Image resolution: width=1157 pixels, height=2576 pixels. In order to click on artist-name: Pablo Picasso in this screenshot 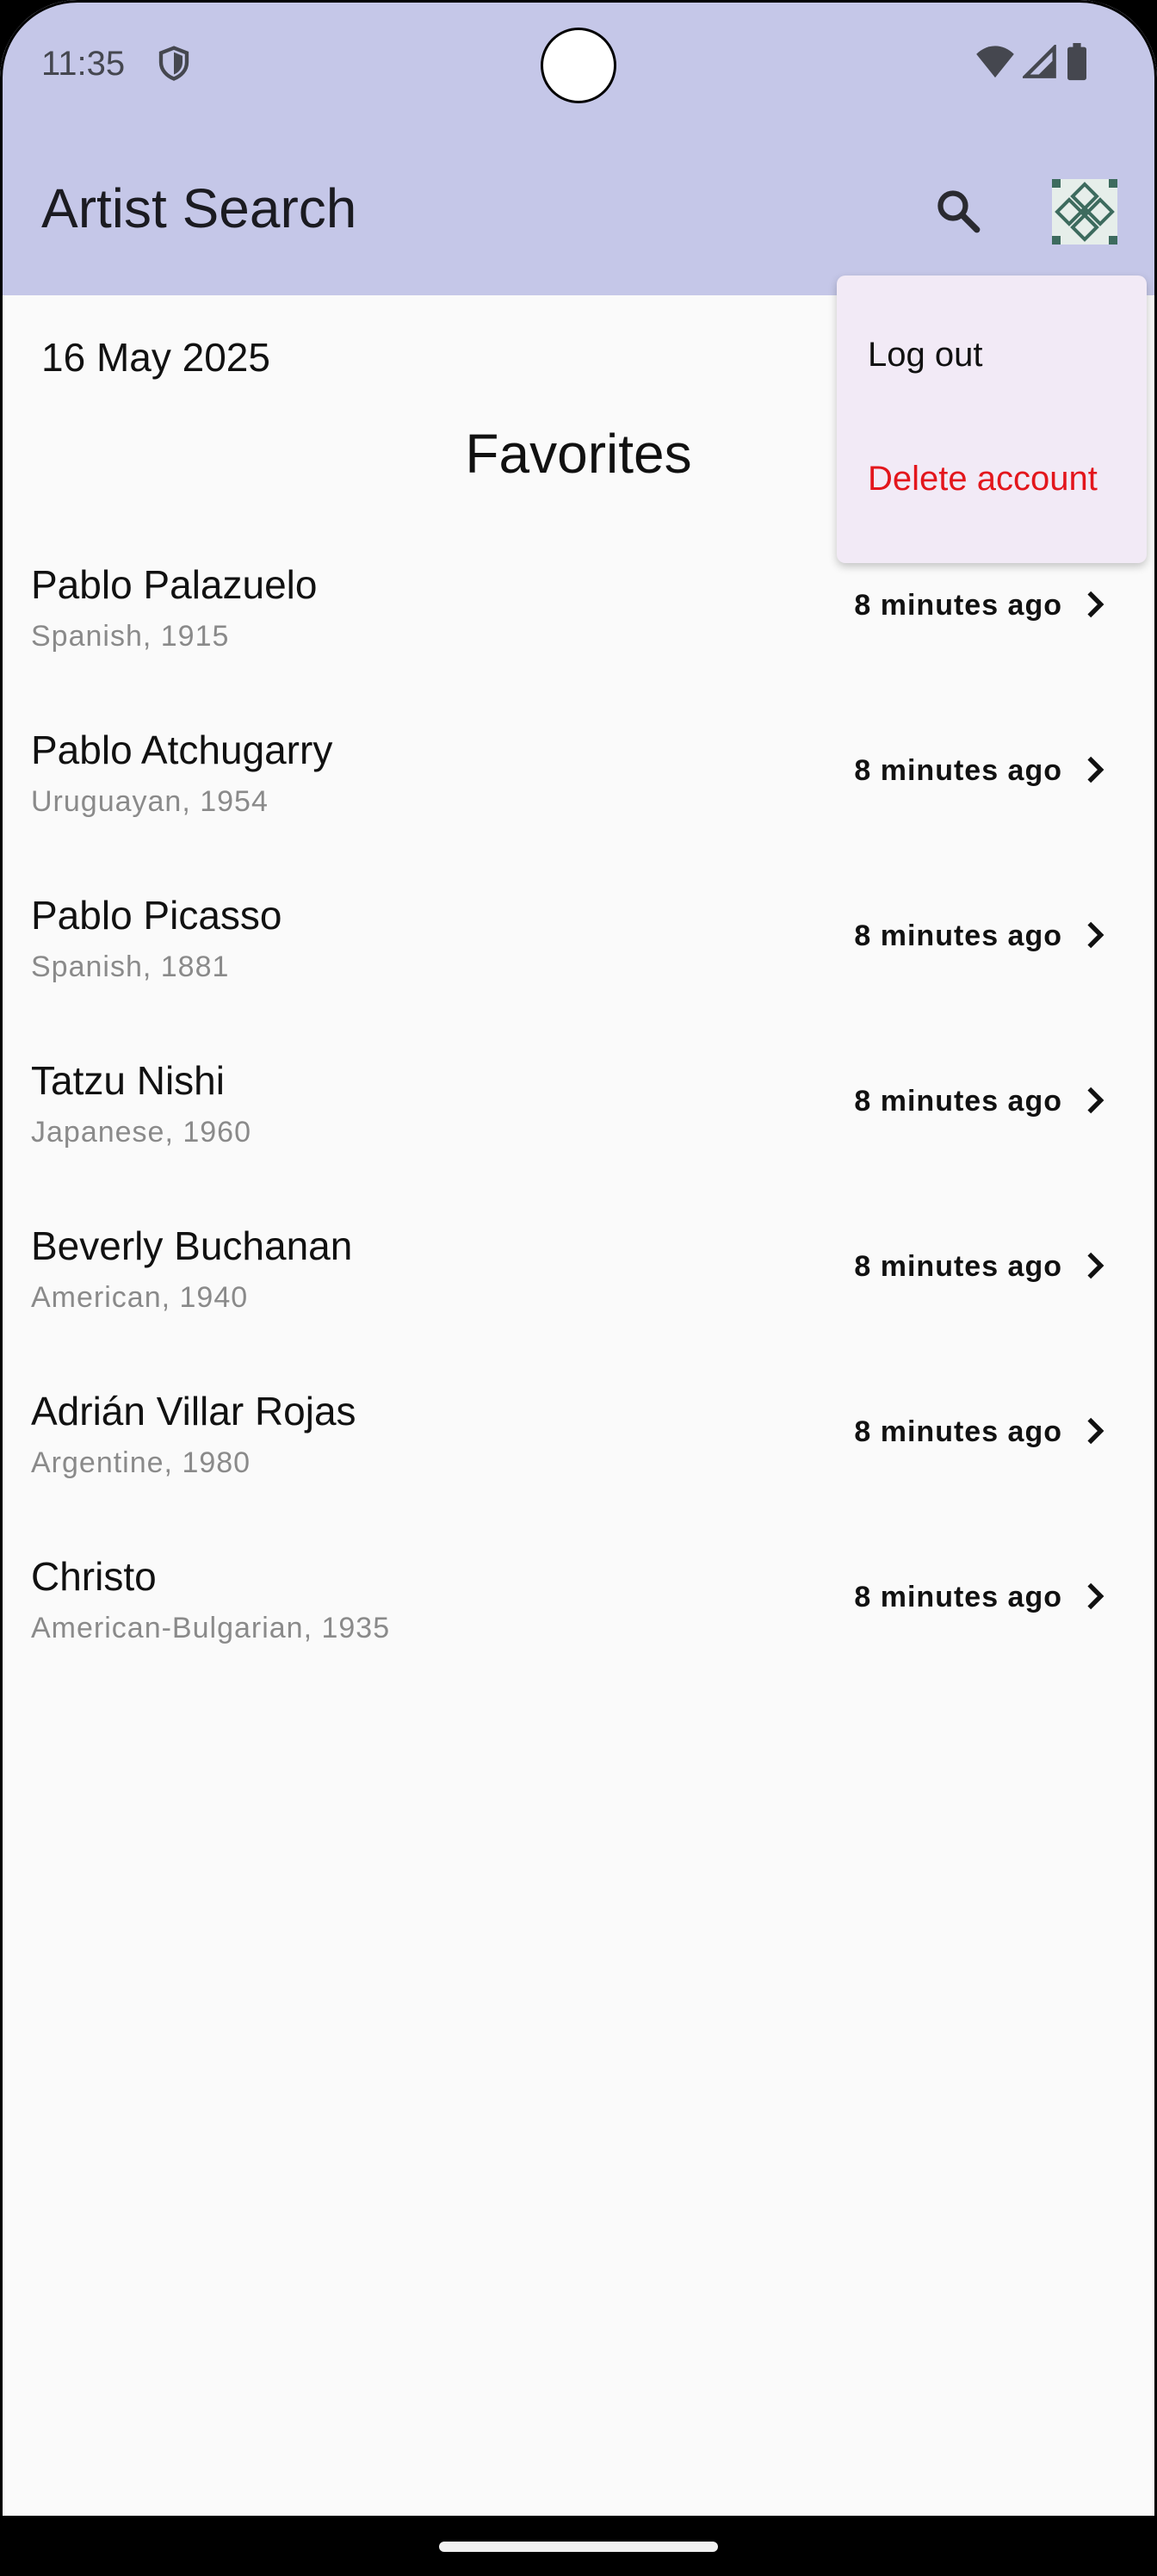, I will do `click(157, 916)`.